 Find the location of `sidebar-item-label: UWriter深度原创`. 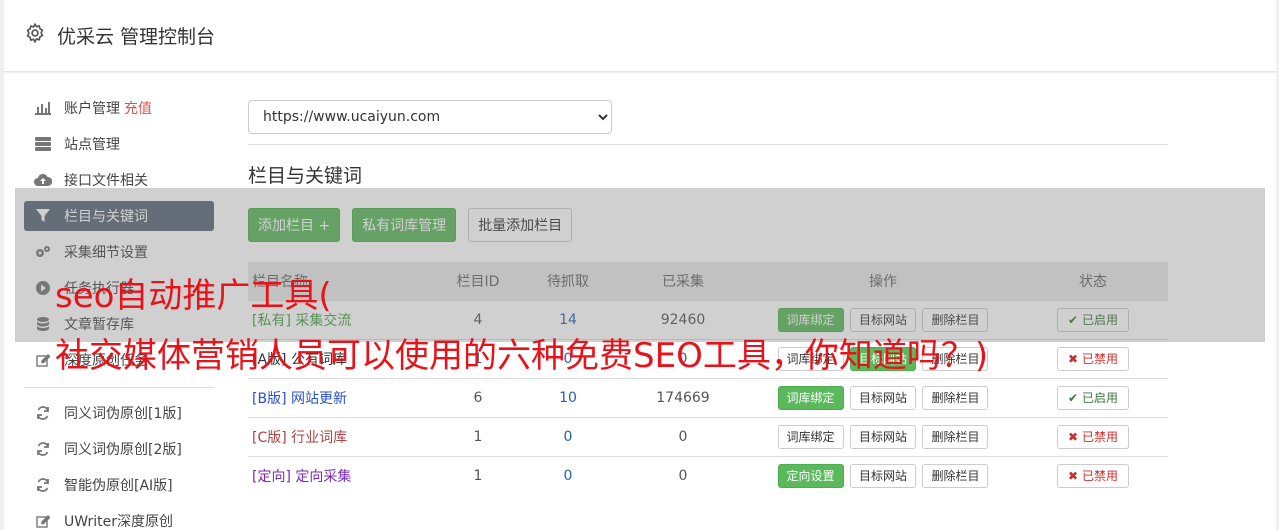

sidebar-item-label: UWriter深度原创 is located at coordinates (118, 522).